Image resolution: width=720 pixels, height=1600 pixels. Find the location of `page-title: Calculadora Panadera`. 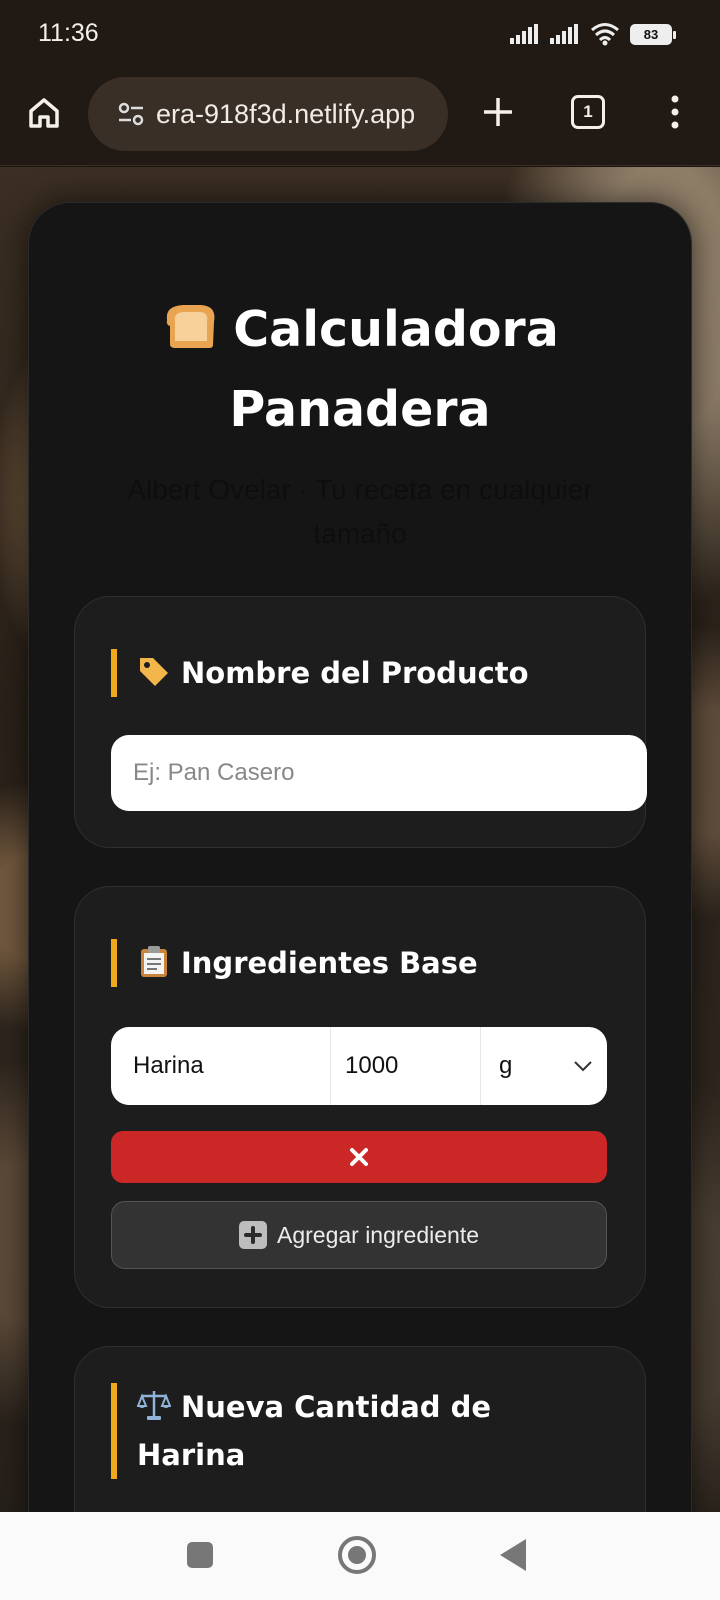

page-title: Calculadora Panadera is located at coordinates (360, 370).